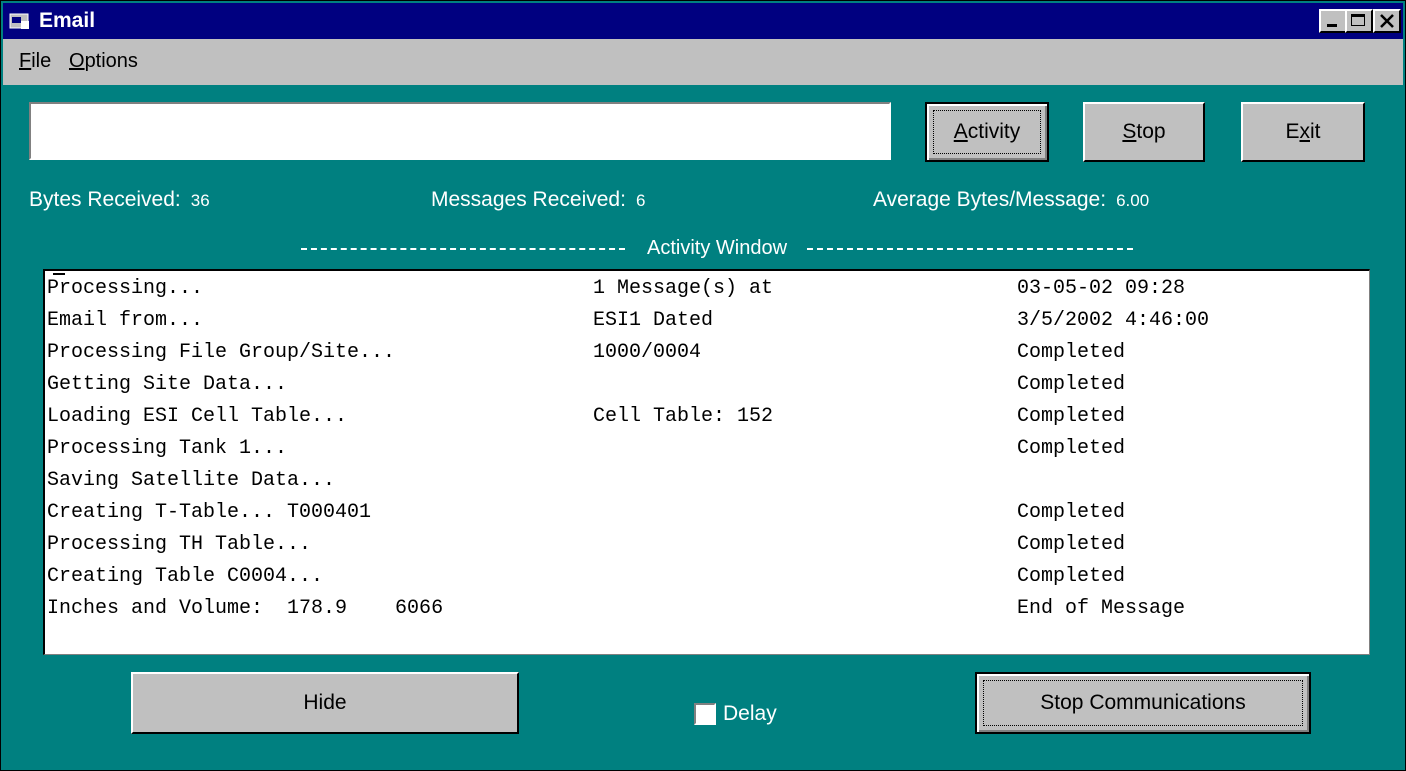  I want to click on delay-label: Delay, so click(750, 714).